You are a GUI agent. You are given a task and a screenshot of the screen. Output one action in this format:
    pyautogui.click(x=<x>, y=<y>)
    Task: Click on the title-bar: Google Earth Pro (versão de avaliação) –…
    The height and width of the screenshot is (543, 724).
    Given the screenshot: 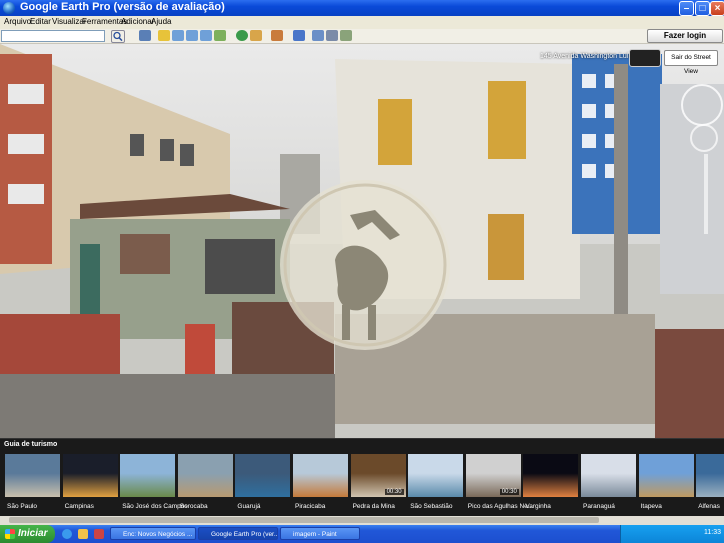 What is the action you would take?
    pyautogui.click(x=362, y=8)
    